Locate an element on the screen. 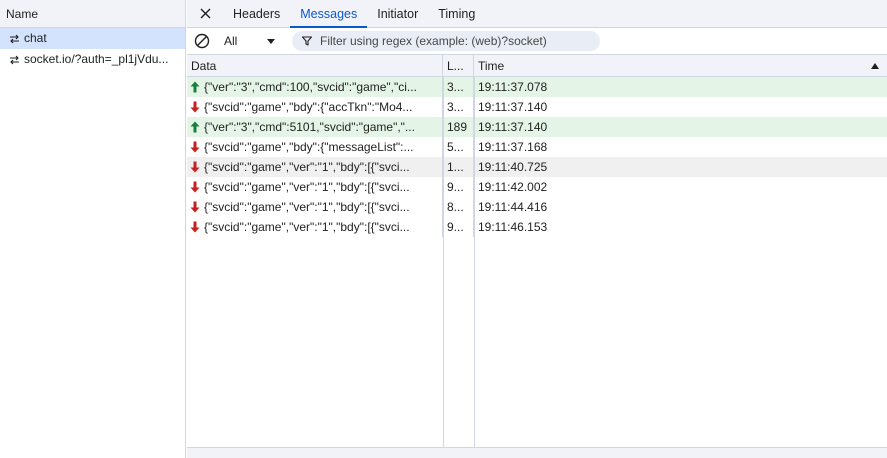 This screenshot has height=458, width=887. name-column-header: Name is located at coordinates (92, 14).